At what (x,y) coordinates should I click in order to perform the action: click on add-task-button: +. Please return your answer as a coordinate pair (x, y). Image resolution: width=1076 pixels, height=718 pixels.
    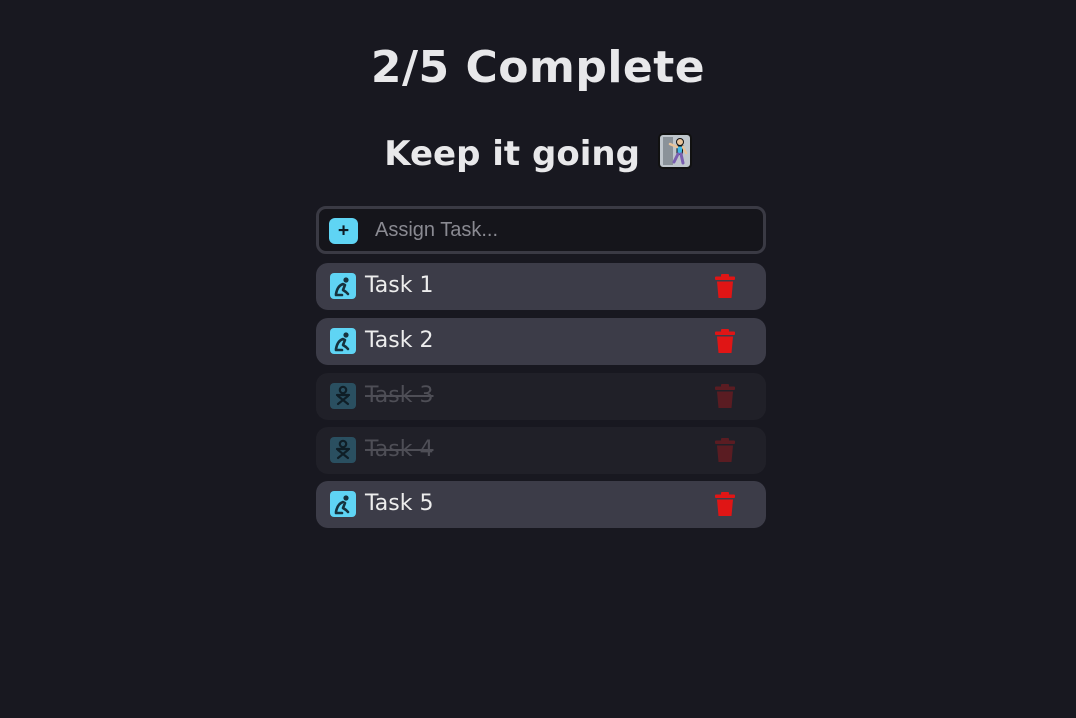
    Looking at the image, I should click on (343, 231).